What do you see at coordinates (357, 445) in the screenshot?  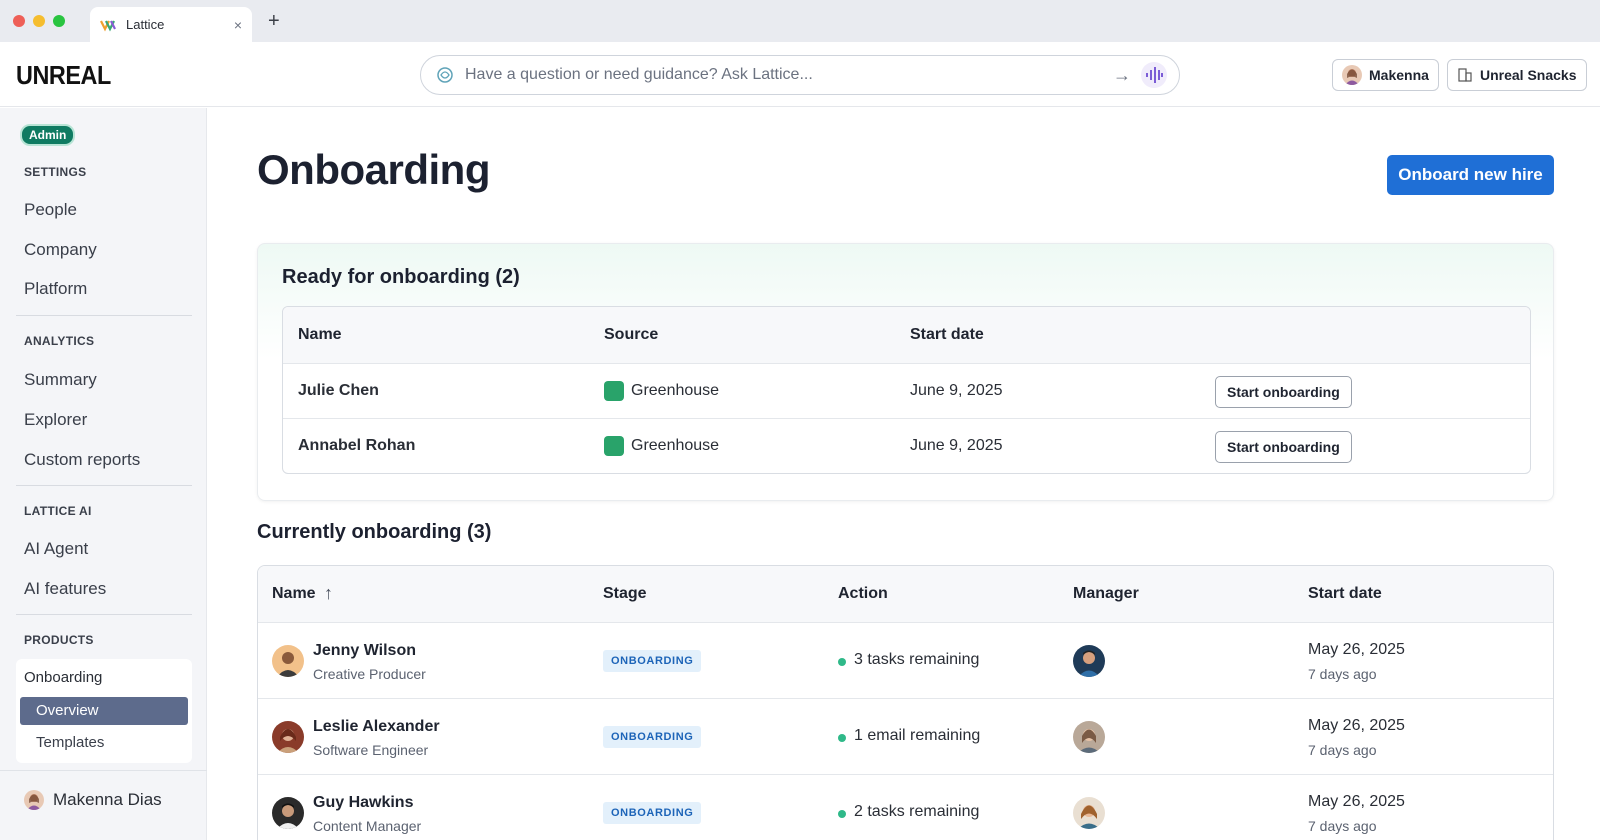 I see `candidate-name: Annabel Rohan` at bounding box center [357, 445].